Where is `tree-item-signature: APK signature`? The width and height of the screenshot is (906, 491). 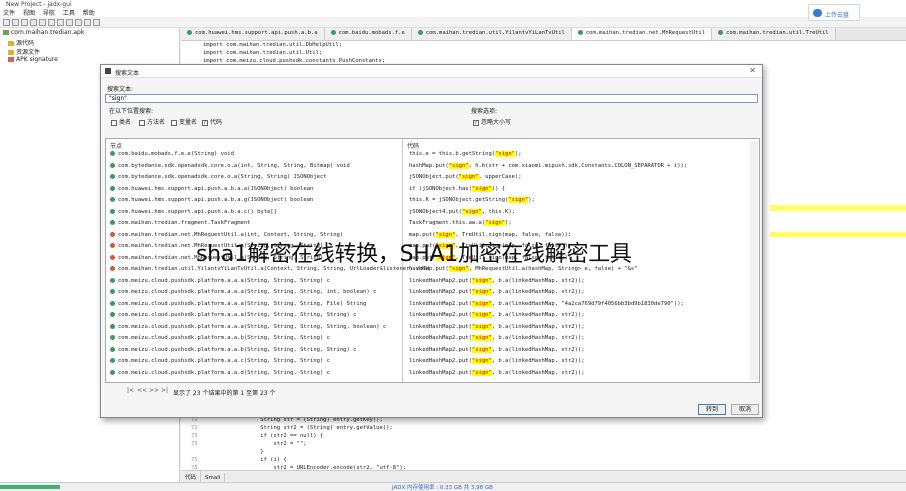
tree-item-signature: APK signature is located at coordinates (33, 59).